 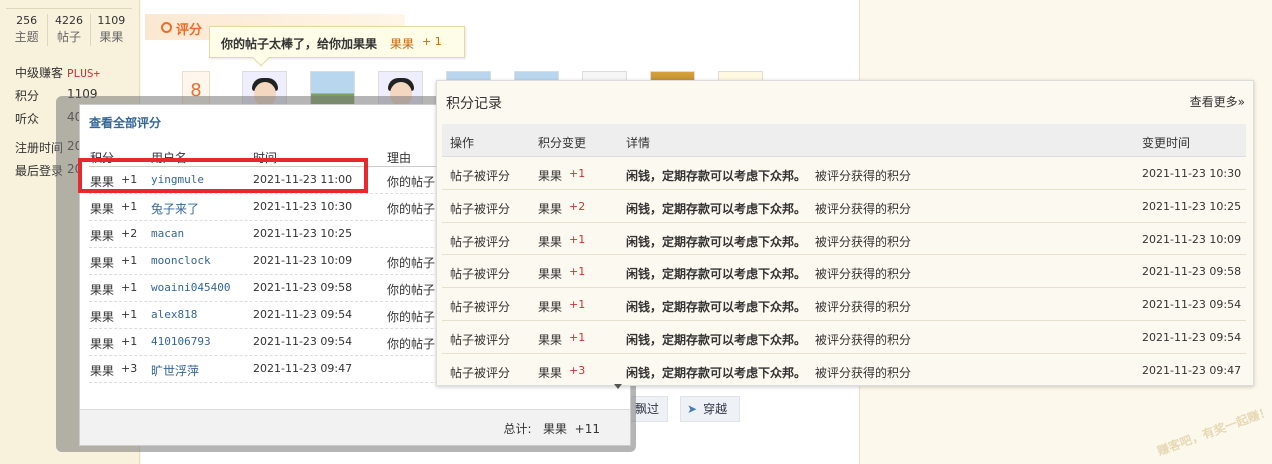 I want to click on view-more-link: 查看更多», so click(x=1217, y=101).